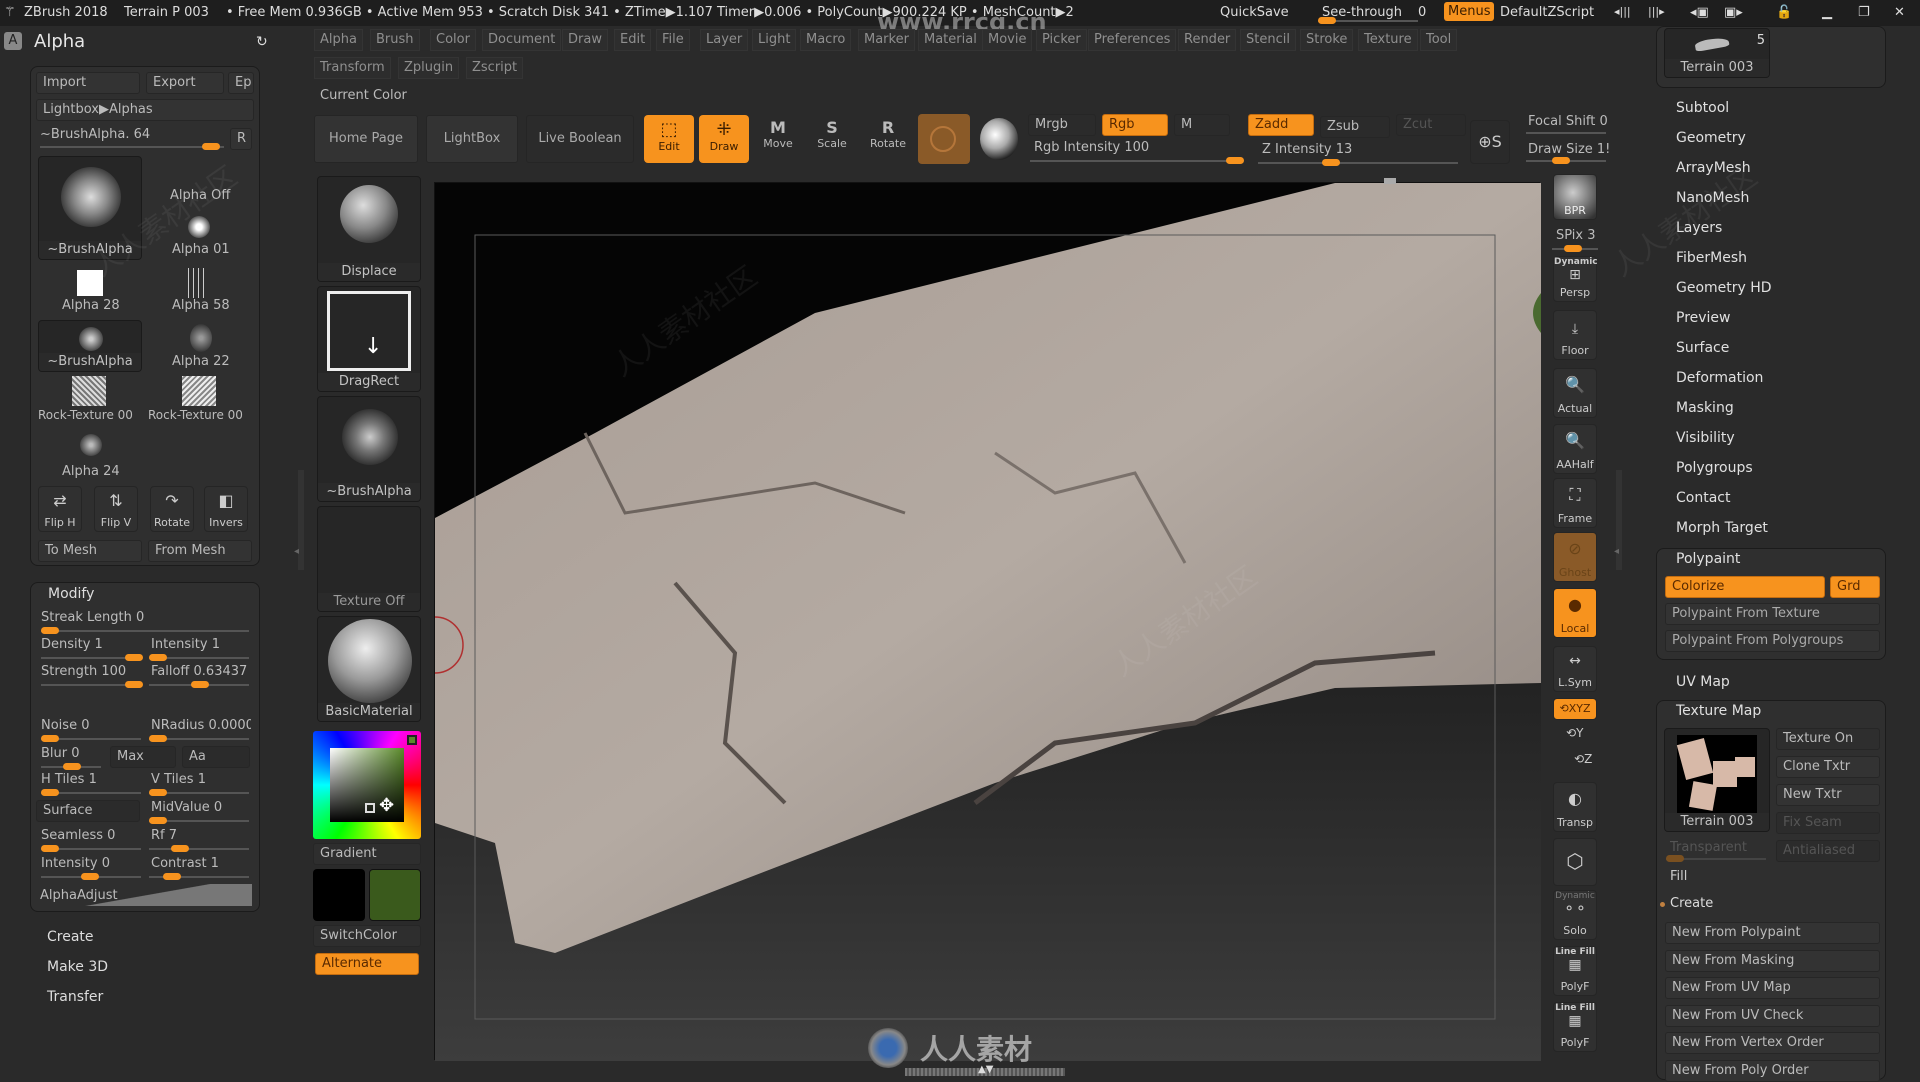 The height and width of the screenshot is (1082, 1920). Describe the element at coordinates (352, 68) in the screenshot. I see `menu-transform: Transform` at that location.